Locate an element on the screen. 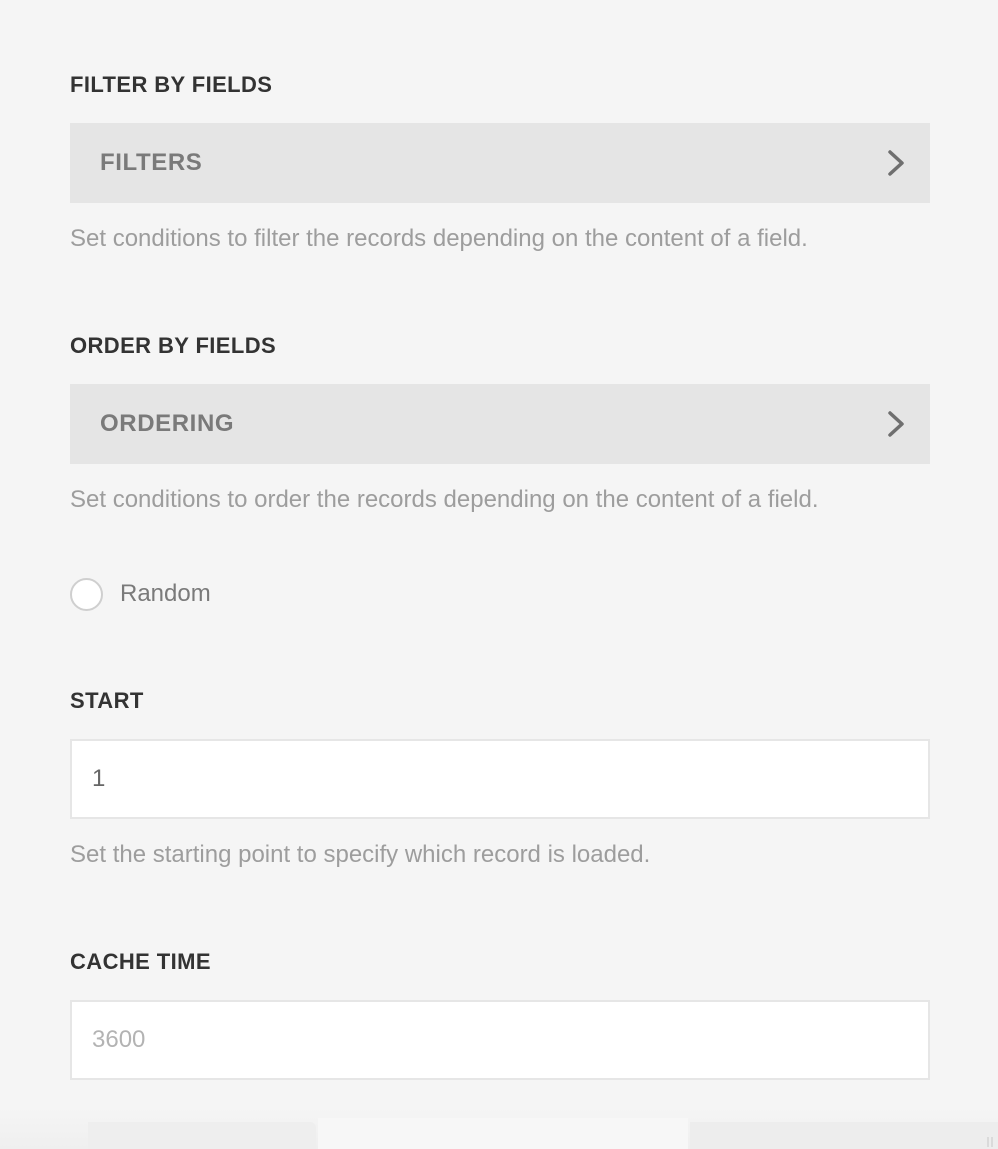 This screenshot has width=998, height=1149. bottom-toolbar-edge is located at coordinates (499, 1128).